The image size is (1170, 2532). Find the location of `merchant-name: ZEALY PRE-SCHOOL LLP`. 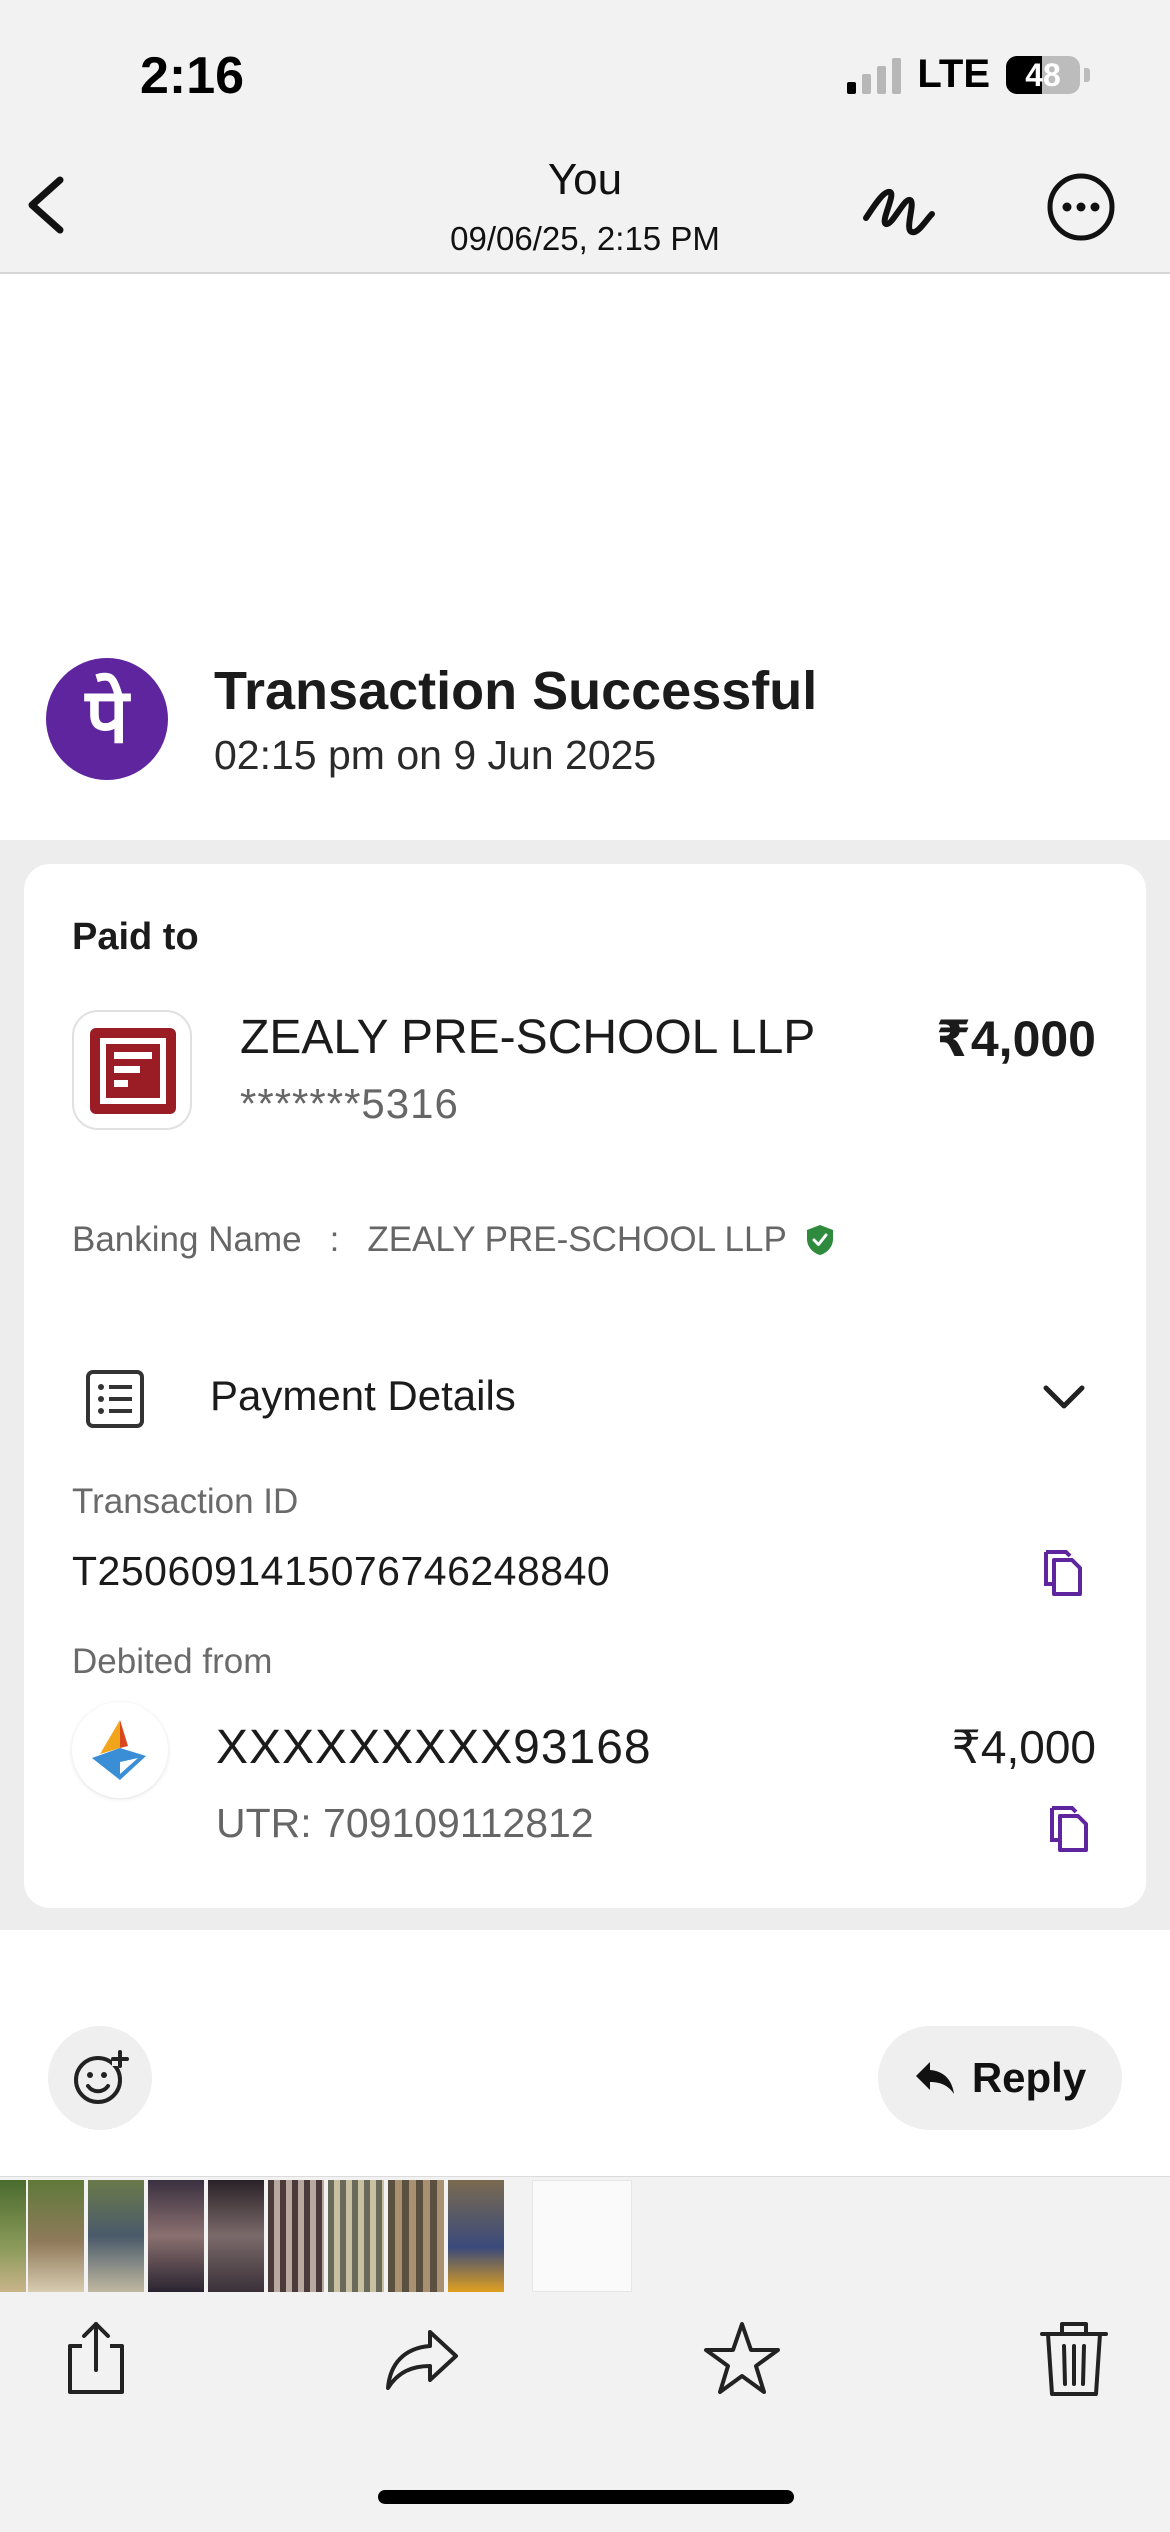

merchant-name: ZEALY PRE-SCHOOL LLP is located at coordinates (528, 1037).